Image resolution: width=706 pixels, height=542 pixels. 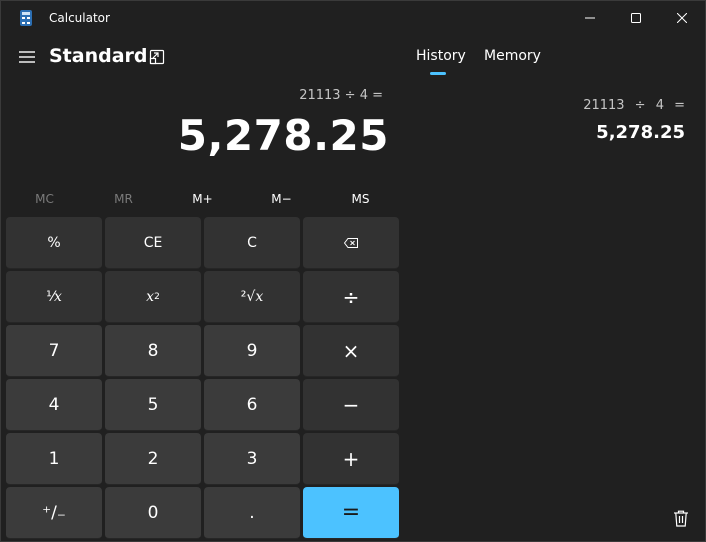 What do you see at coordinates (438, 73) in the screenshot?
I see `active-tab-indicator` at bounding box center [438, 73].